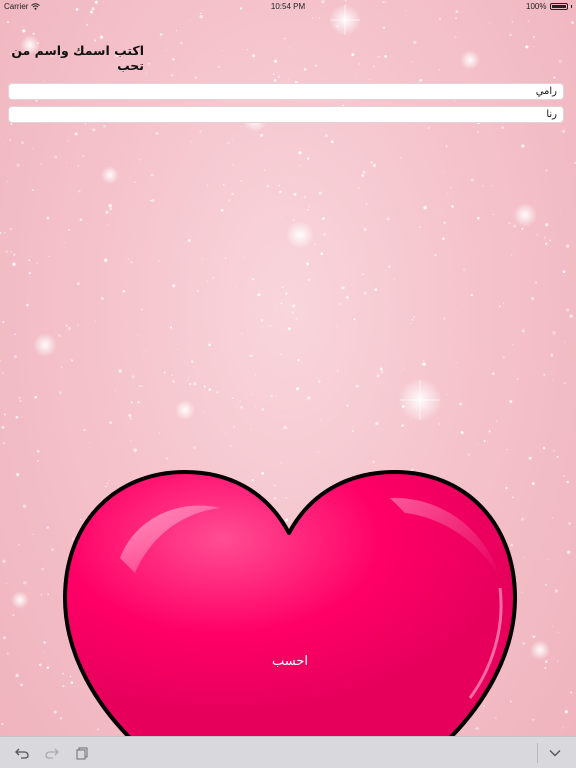 The width and height of the screenshot is (576, 768). What do you see at coordinates (288, 752) in the screenshot?
I see `keyboard-shortcut-bar` at bounding box center [288, 752].